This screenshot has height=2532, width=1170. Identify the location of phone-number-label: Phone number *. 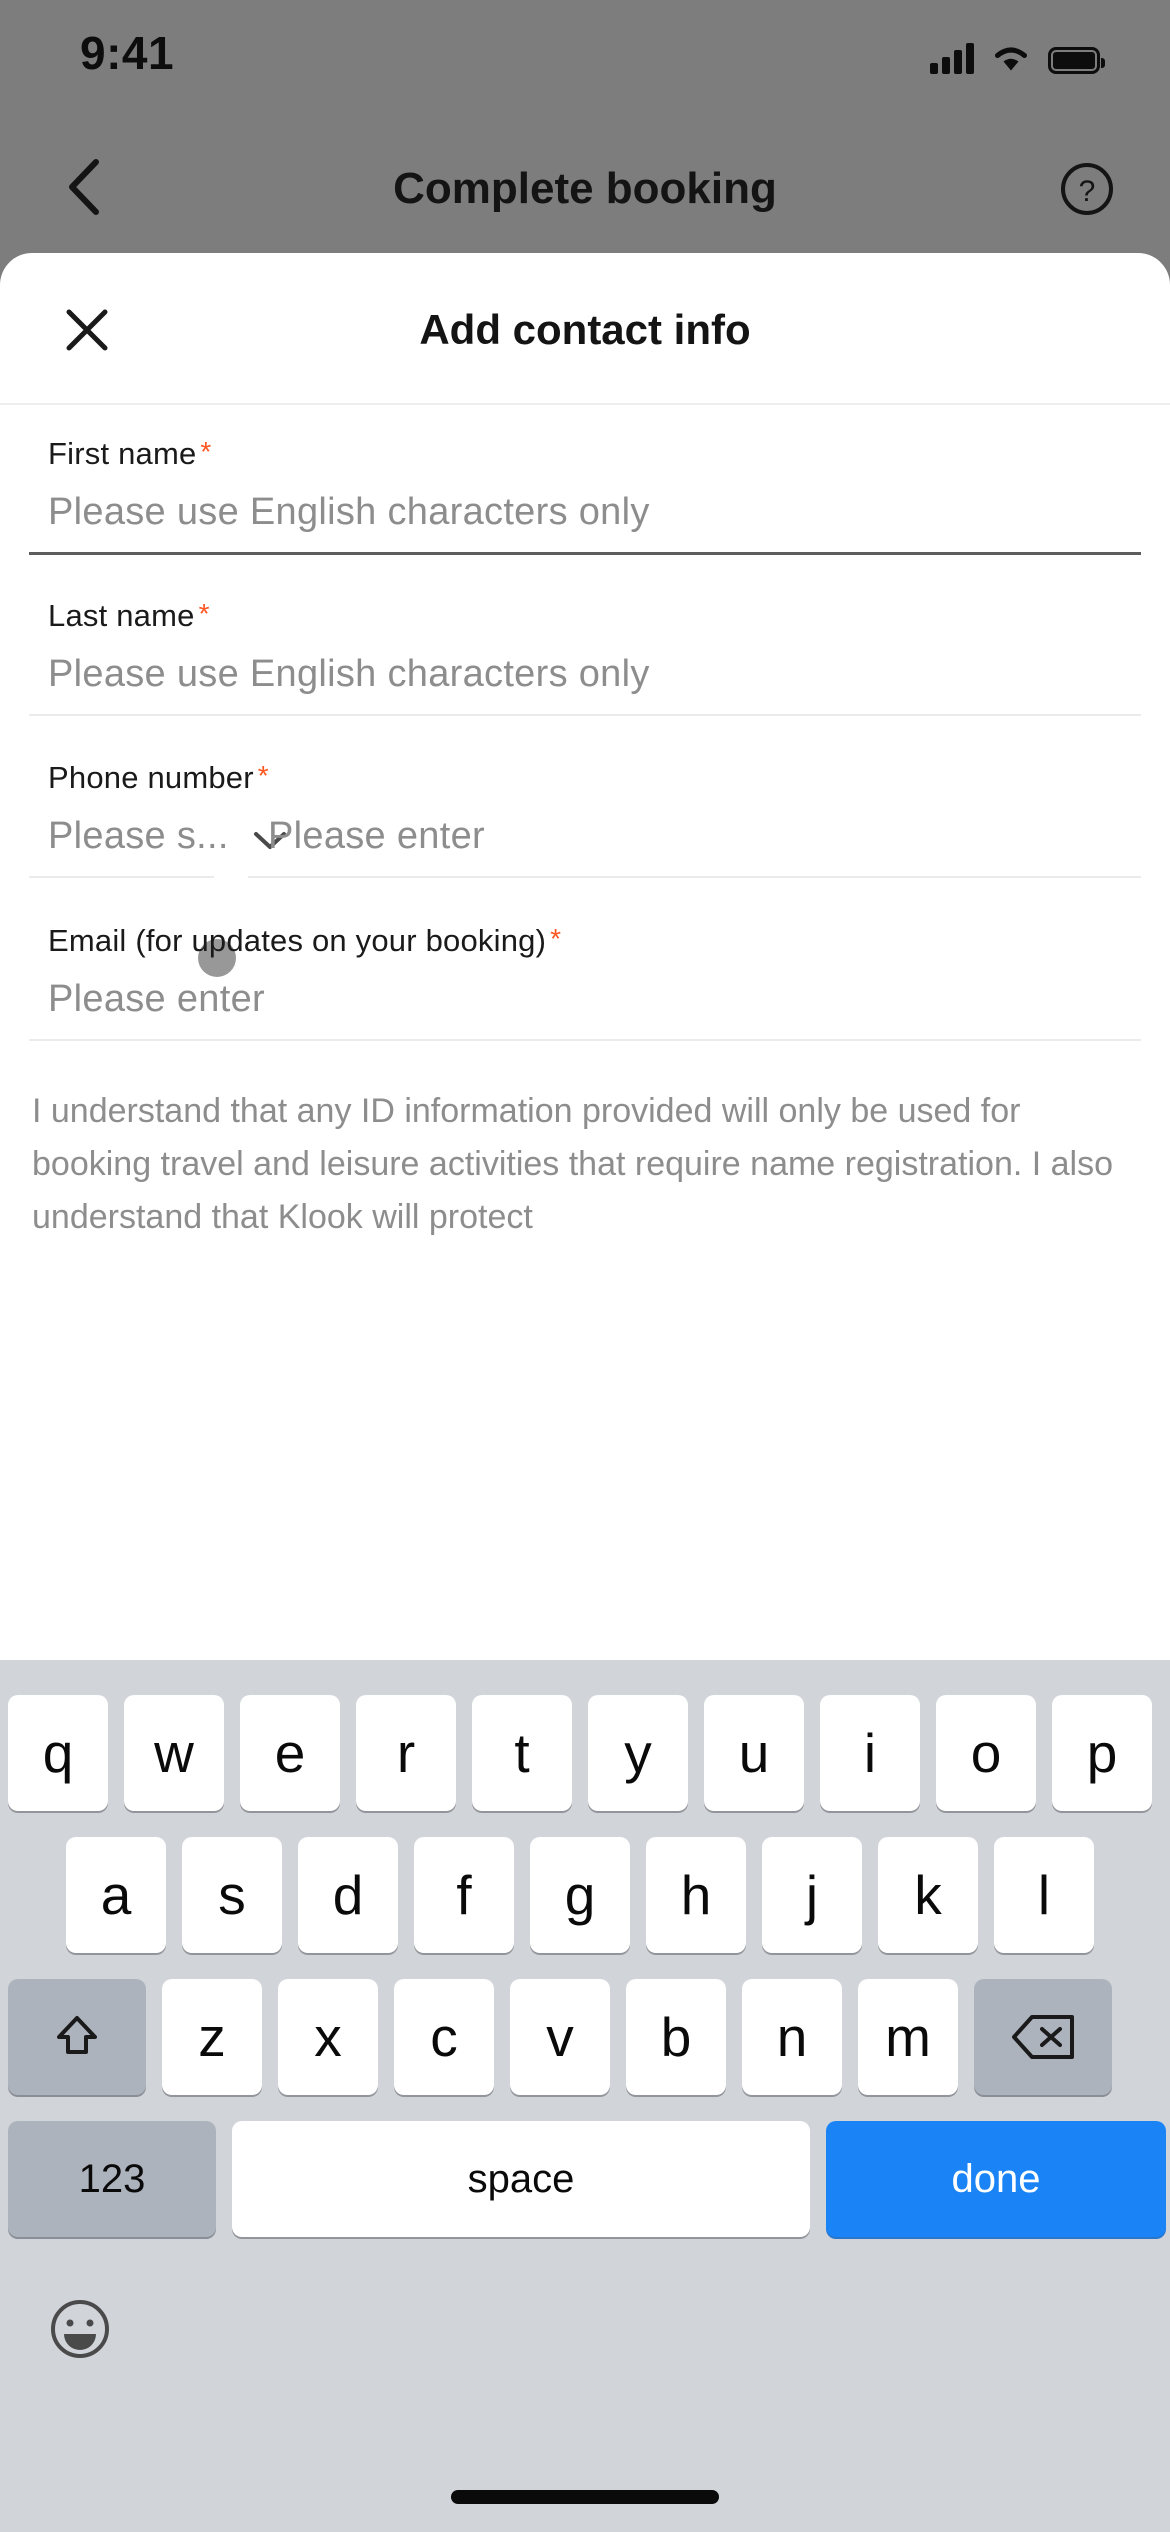
(158, 777).